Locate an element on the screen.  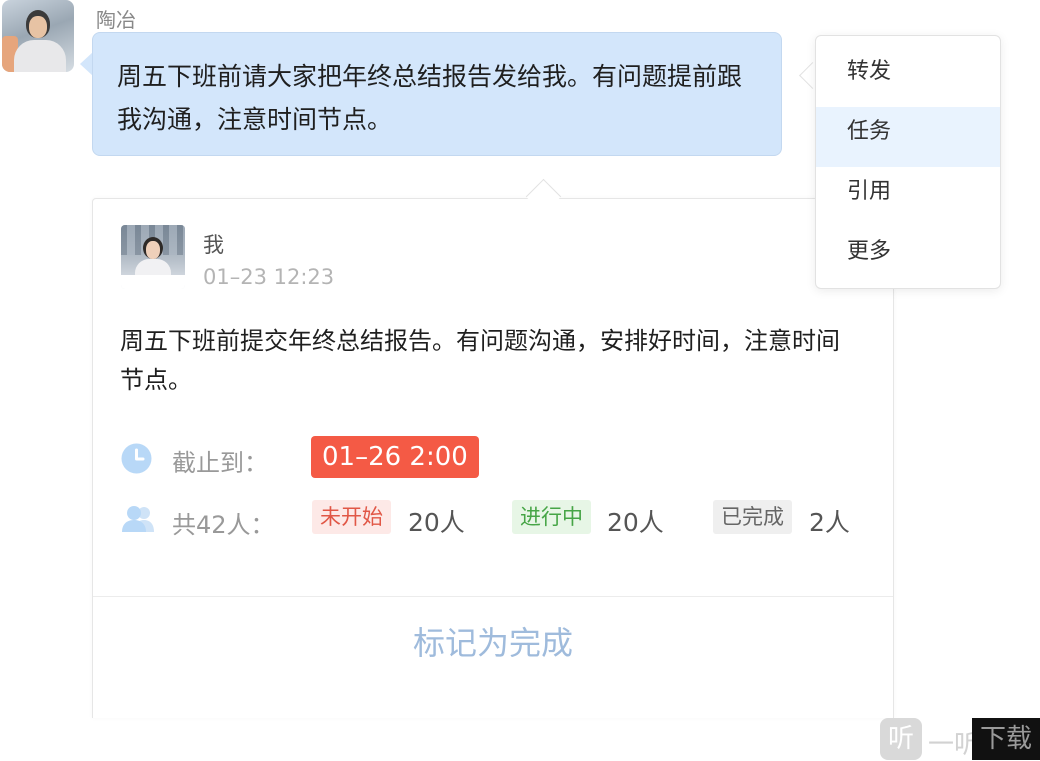
status-tag-not-started: 未开始 is located at coordinates (351, 517).